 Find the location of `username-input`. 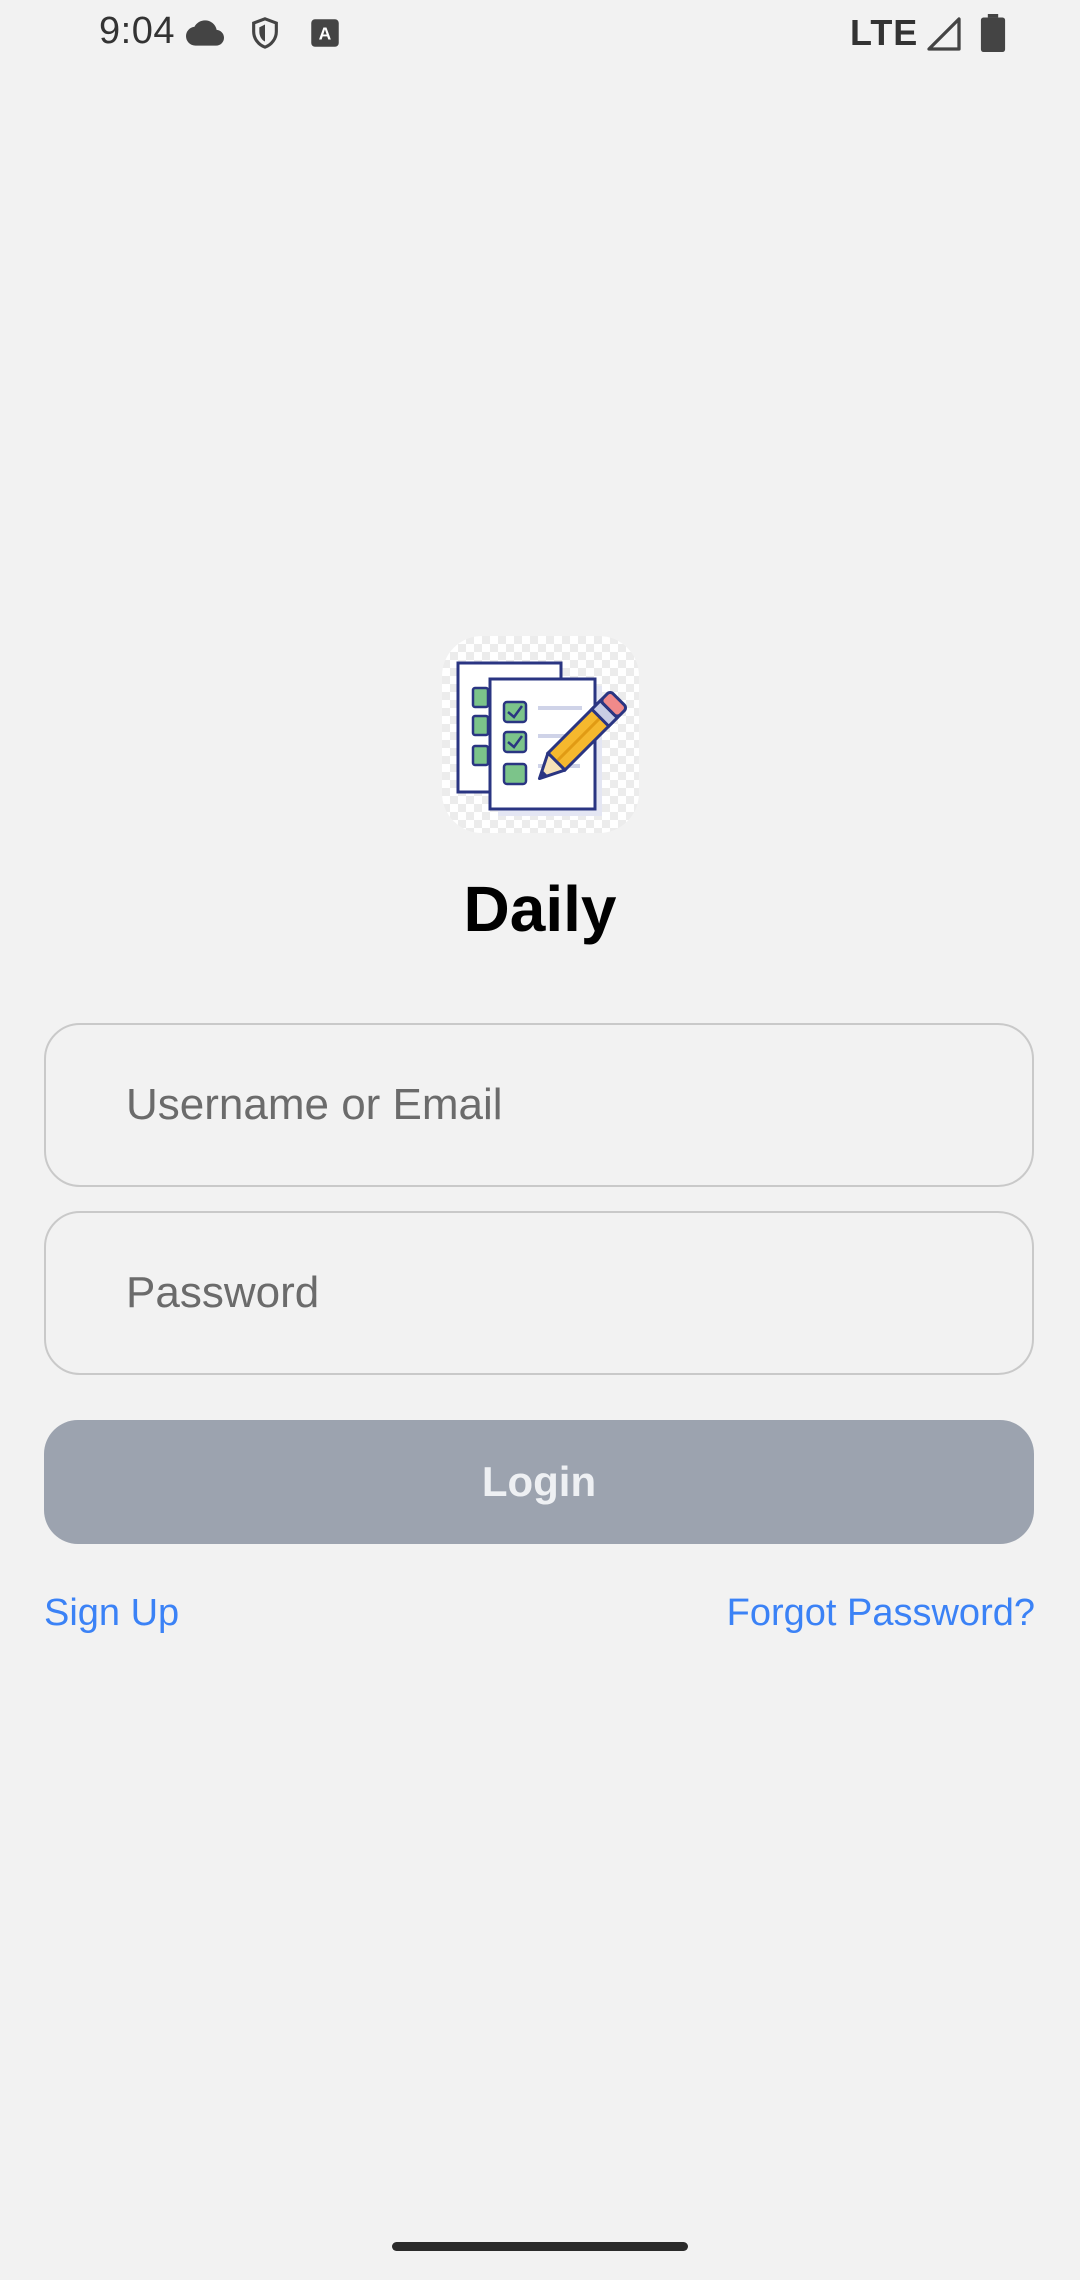

username-input is located at coordinates (539, 1105).